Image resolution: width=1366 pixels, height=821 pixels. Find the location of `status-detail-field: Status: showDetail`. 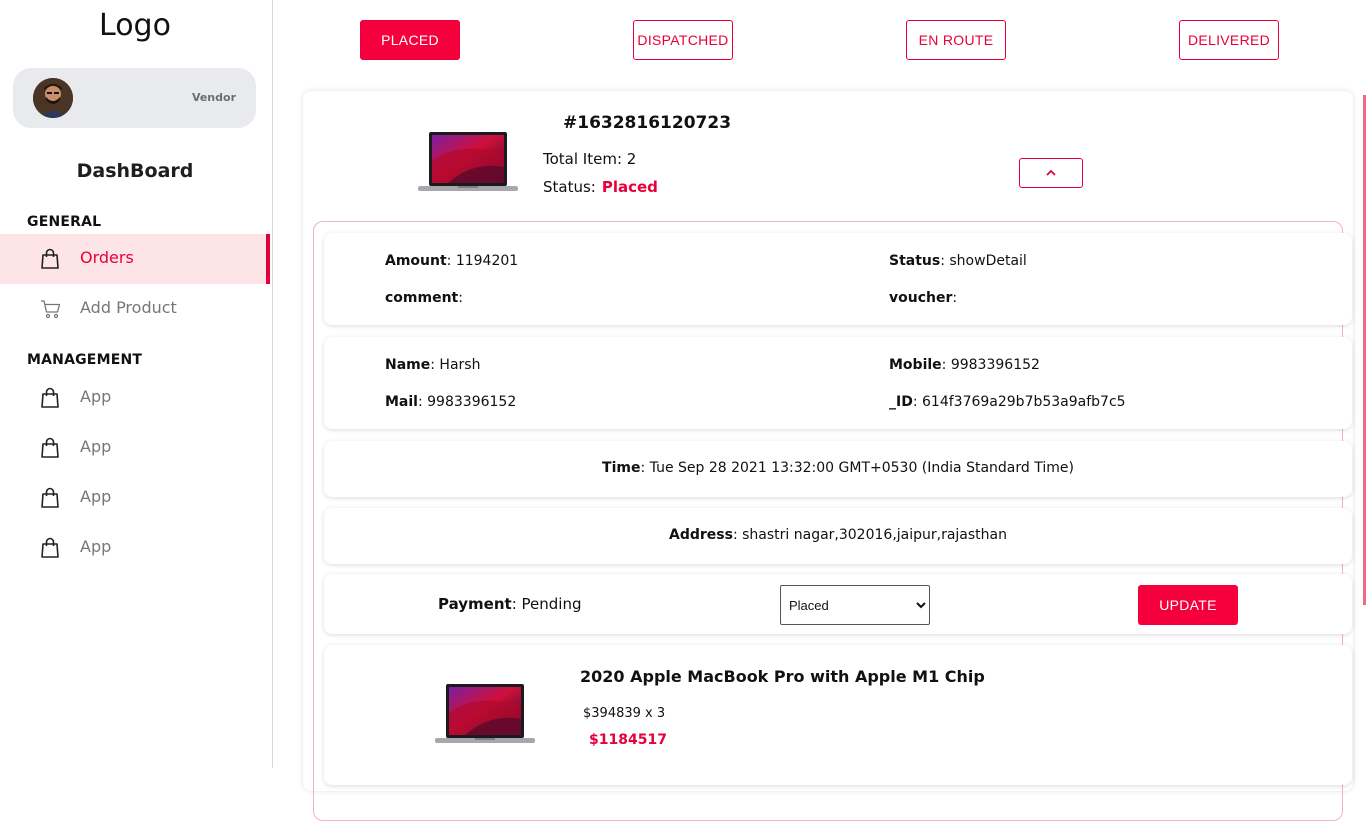

status-detail-field: Status: showDetail is located at coordinates (958, 261).